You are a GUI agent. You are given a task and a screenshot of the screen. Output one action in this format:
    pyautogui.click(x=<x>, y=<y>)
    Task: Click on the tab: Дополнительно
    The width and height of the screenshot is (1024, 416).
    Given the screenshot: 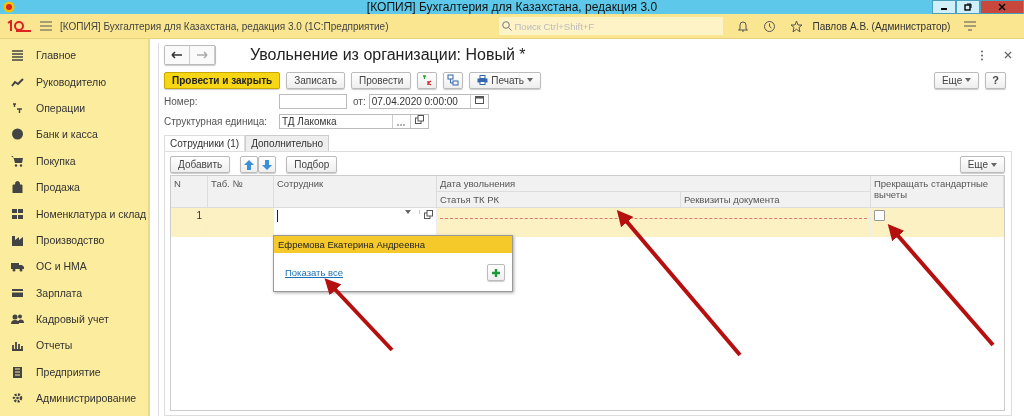 What is the action you would take?
    pyautogui.click(x=287, y=143)
    